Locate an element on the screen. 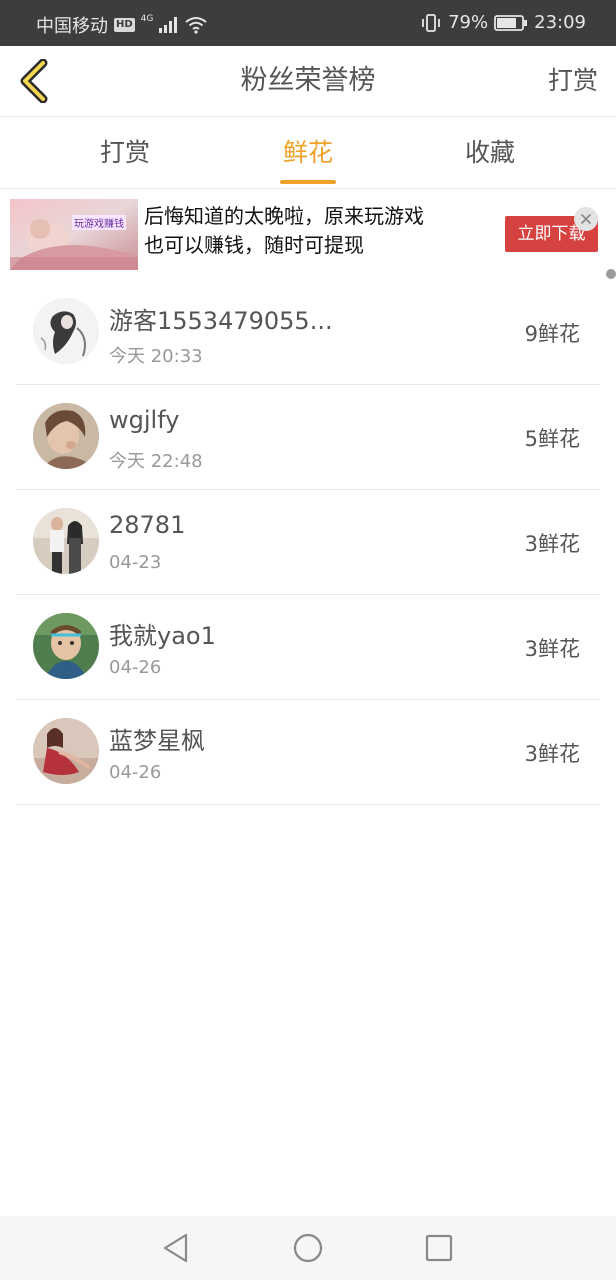 This screenshot has width=616, height=1280. nav-home-button is located at coordinates (308, 1248).